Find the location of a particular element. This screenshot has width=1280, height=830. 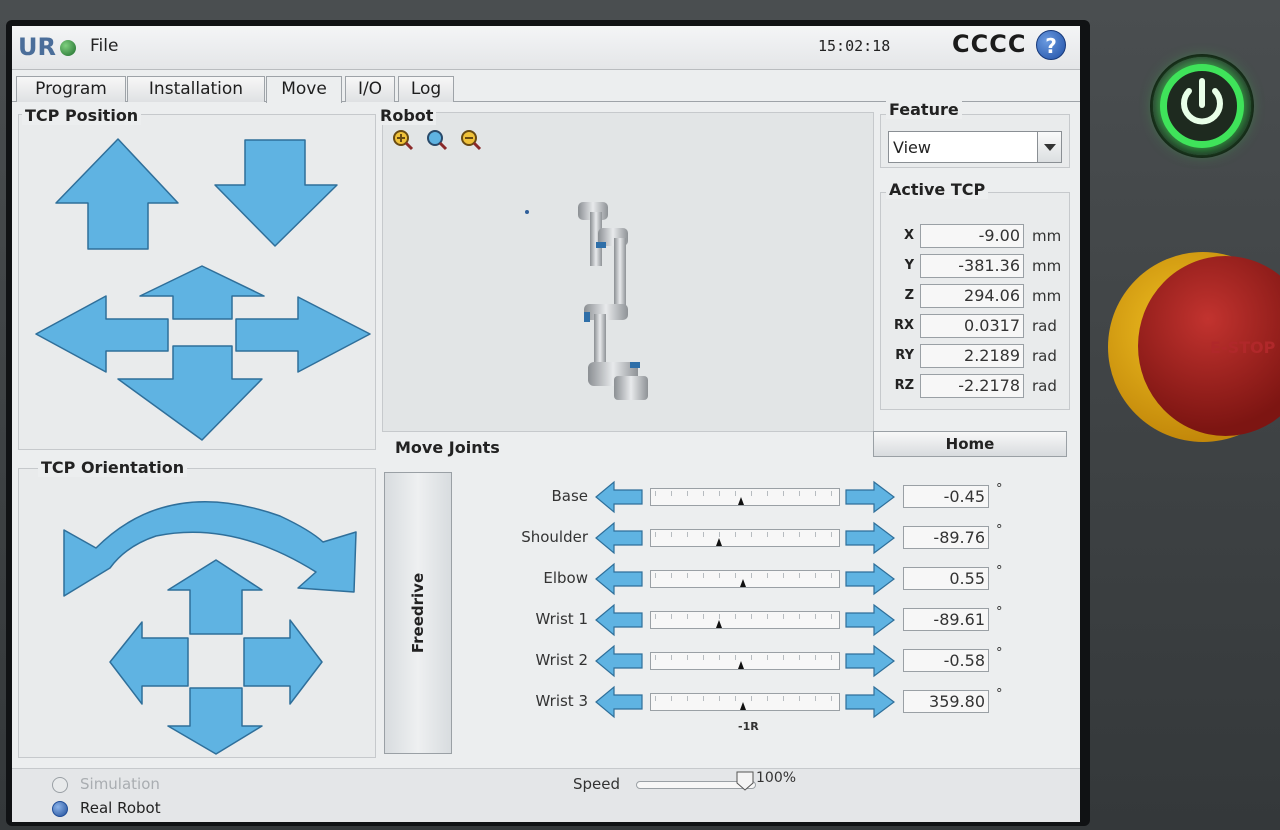

tab-move: Move is located at coordinates (304, 89).